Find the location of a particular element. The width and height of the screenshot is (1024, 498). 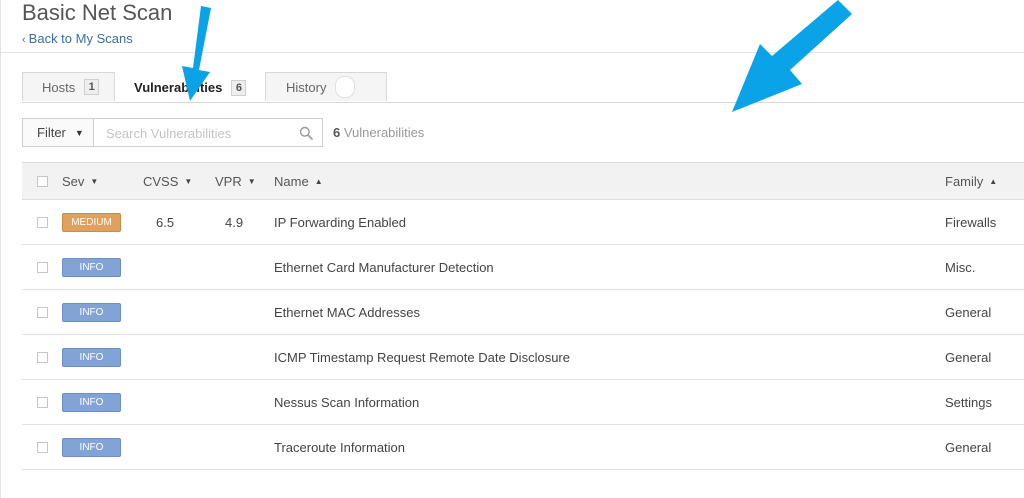

column-header-sev: Sev ▼ is located at coordinates (80, 181).